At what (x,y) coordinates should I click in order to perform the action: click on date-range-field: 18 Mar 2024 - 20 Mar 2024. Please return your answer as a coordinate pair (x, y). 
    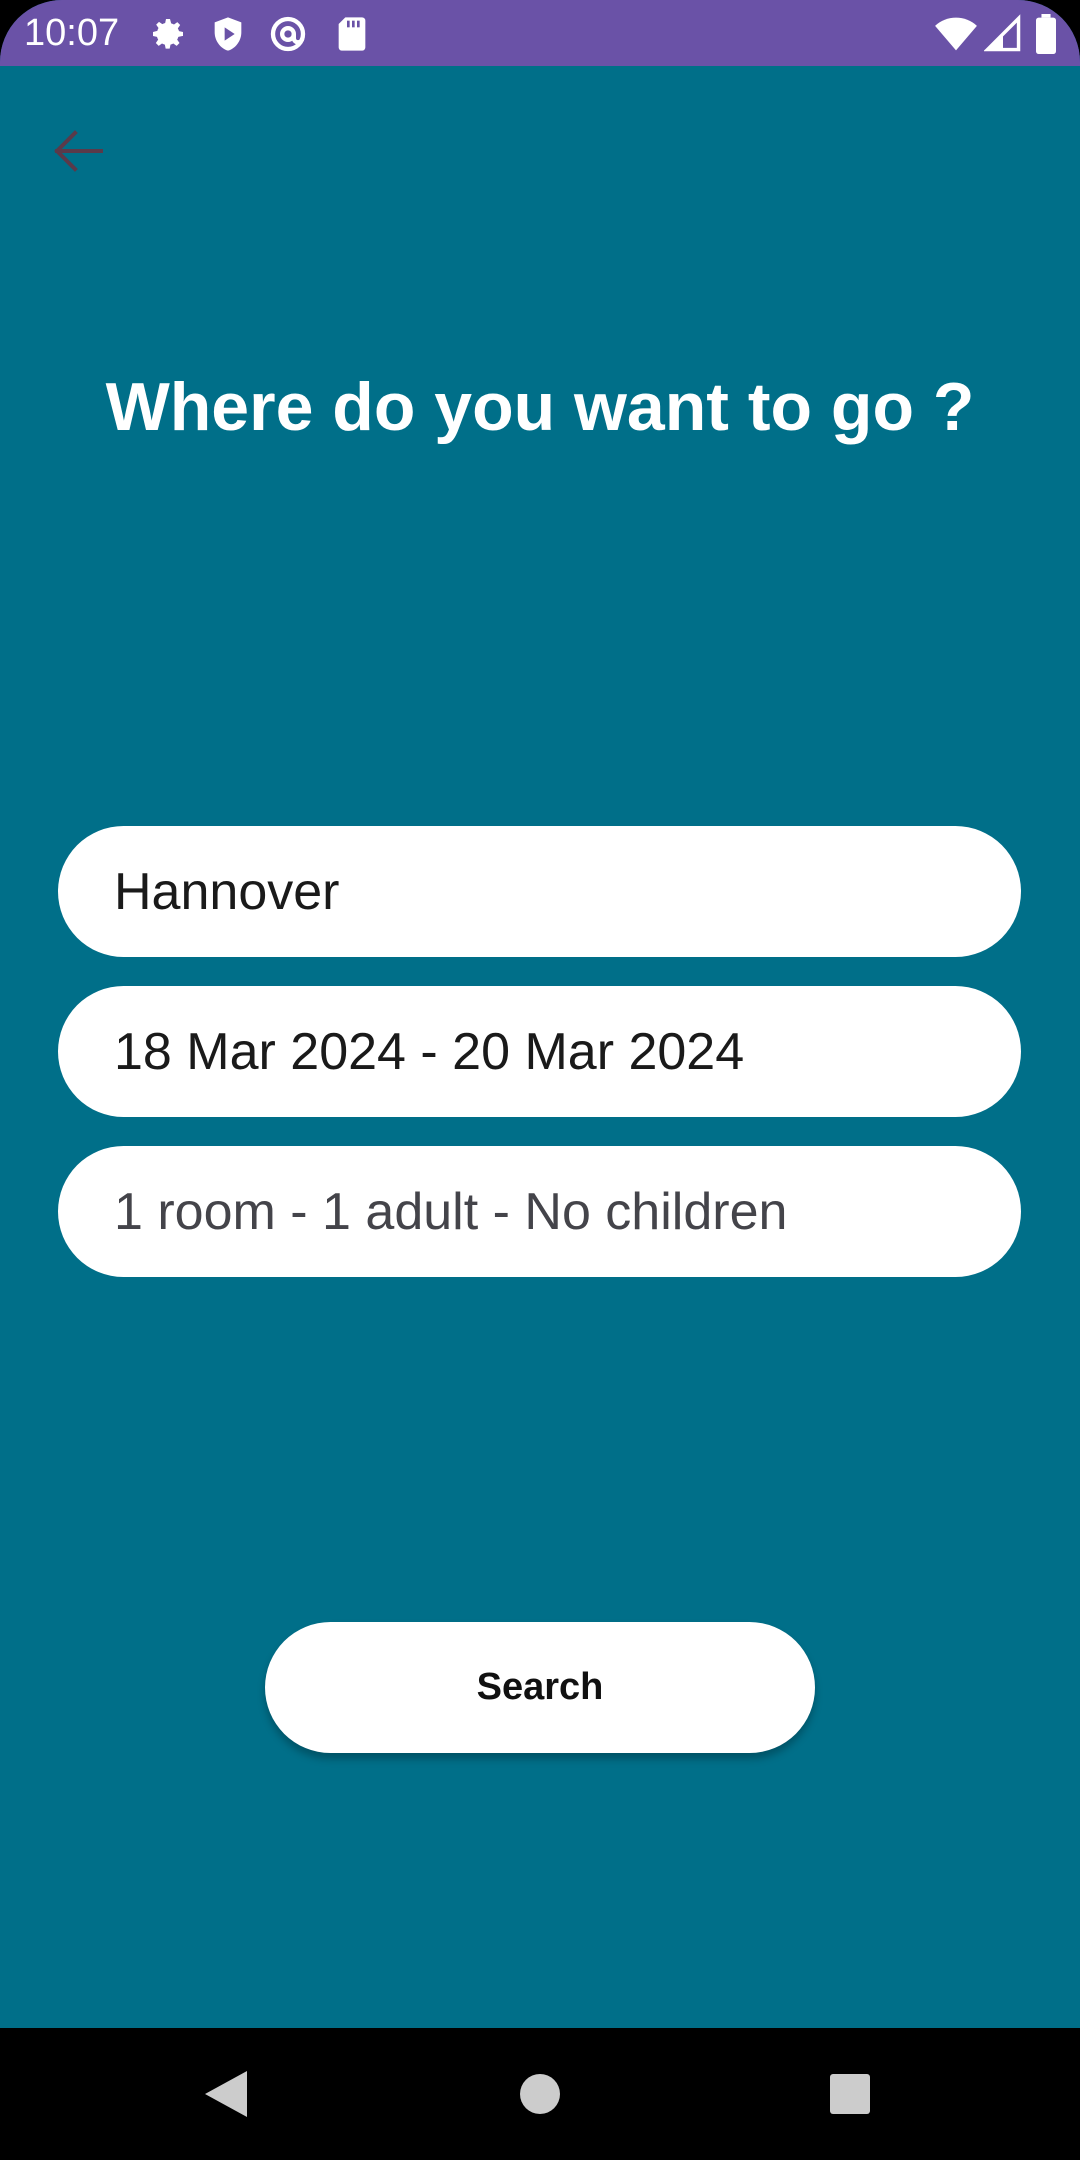
    Looking at the image, I should click on (539, 1051).